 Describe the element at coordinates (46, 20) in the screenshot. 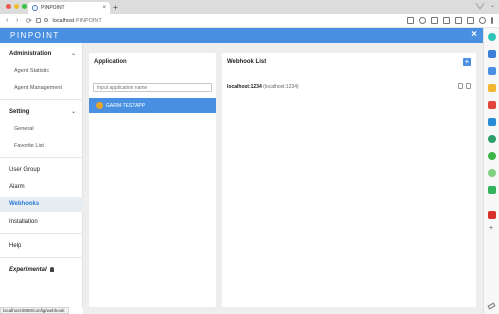

I see `info-icon` at that location.